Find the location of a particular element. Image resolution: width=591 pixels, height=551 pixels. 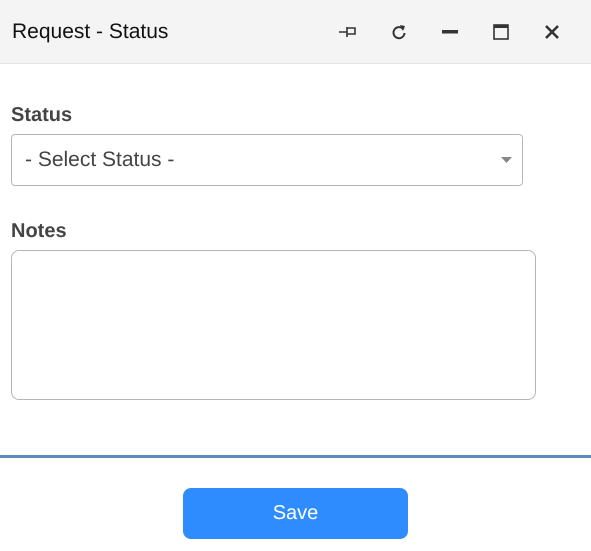

close-icon is located at coordinates (552, 32).